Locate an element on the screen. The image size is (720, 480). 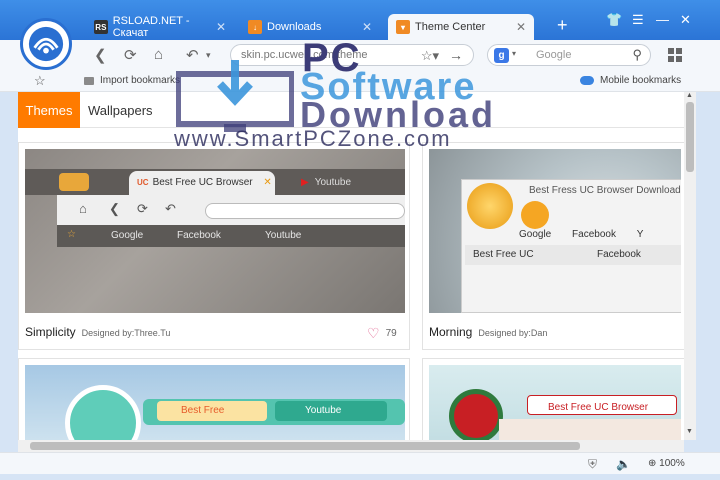
volume-icon: 🔈 is located at coordinates (623, 464).